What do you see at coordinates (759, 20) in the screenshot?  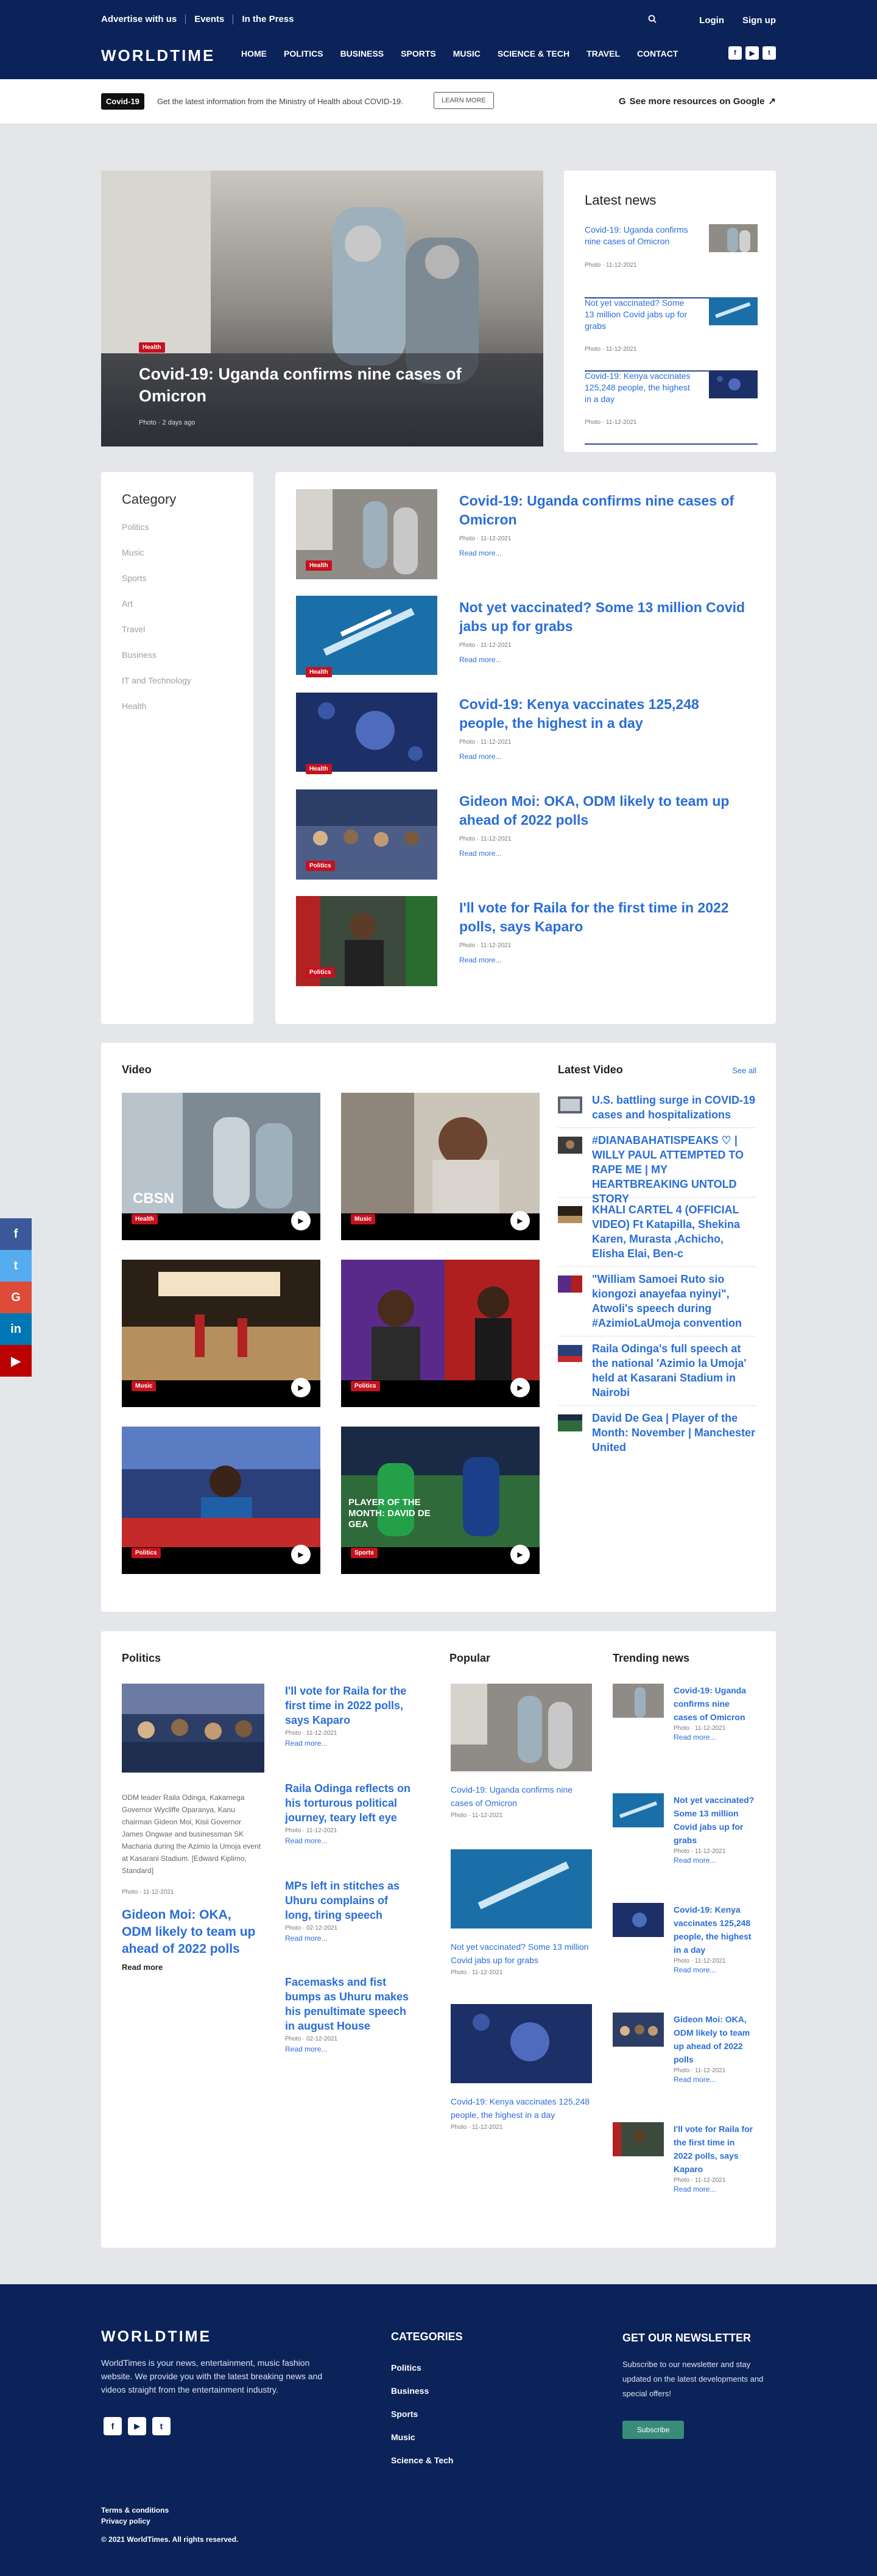 I see `signup-link: Sign up` at bounding box center [759, 20].